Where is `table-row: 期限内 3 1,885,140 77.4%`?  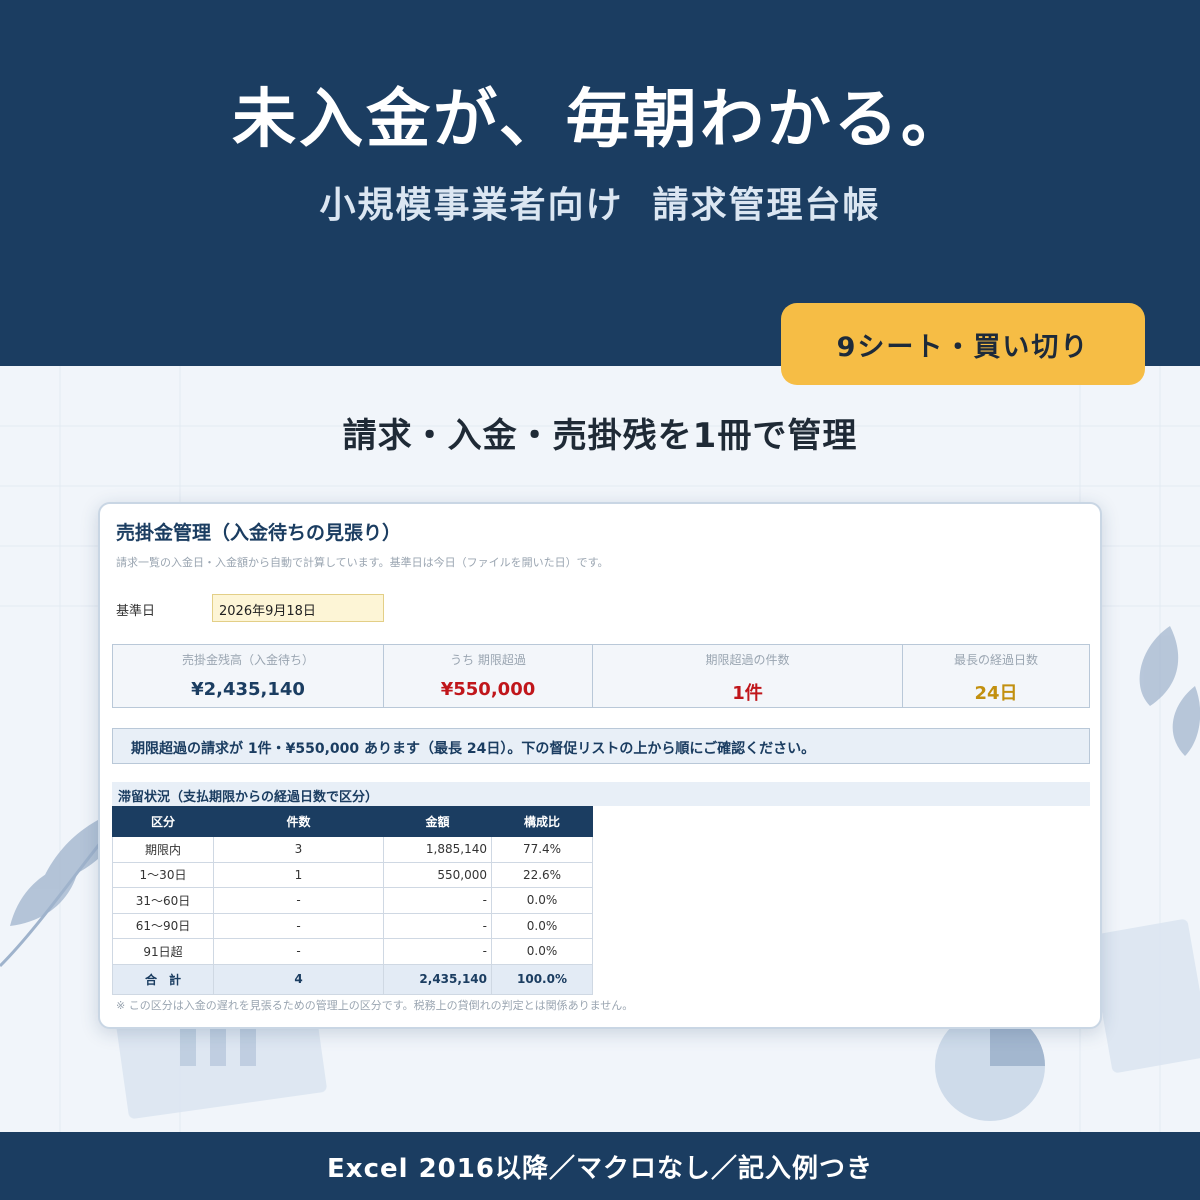 table-row: 期限内 3 1,885,140 77.4% is located at coordinates (352, 849).